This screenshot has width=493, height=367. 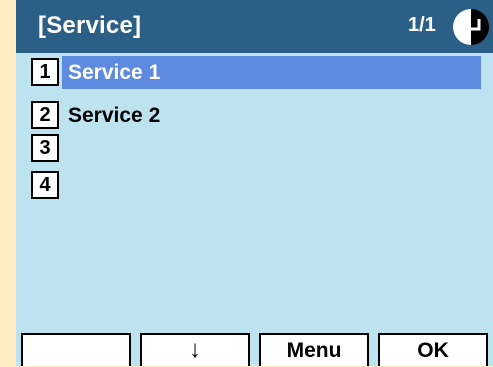 I want to click on page-indicator: 1/1, so click(x=422, y=25).